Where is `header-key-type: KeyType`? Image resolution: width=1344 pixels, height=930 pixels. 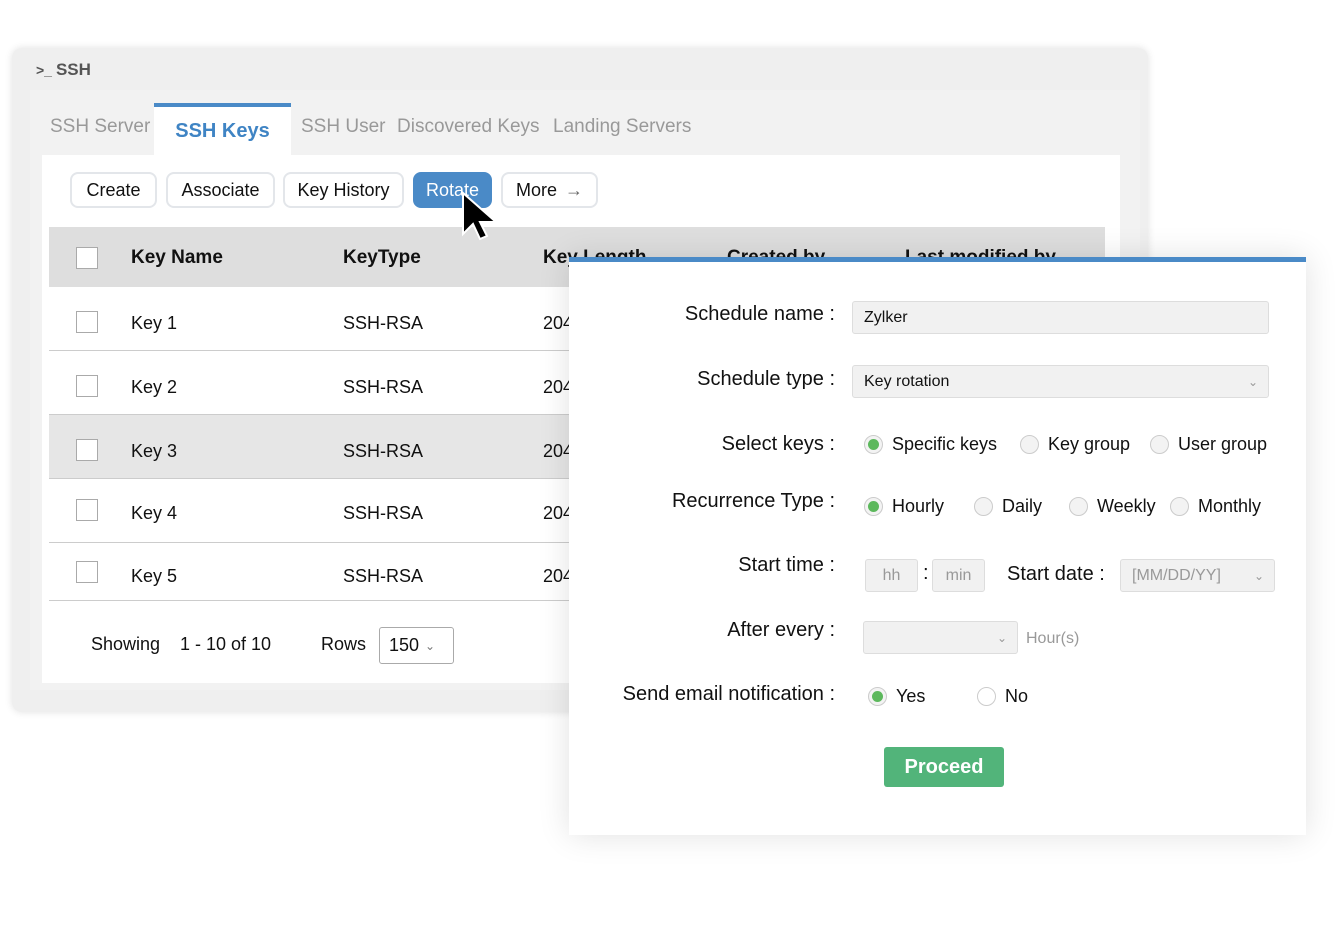 header-key-type: KeyType is located at coordinates (382, 258).